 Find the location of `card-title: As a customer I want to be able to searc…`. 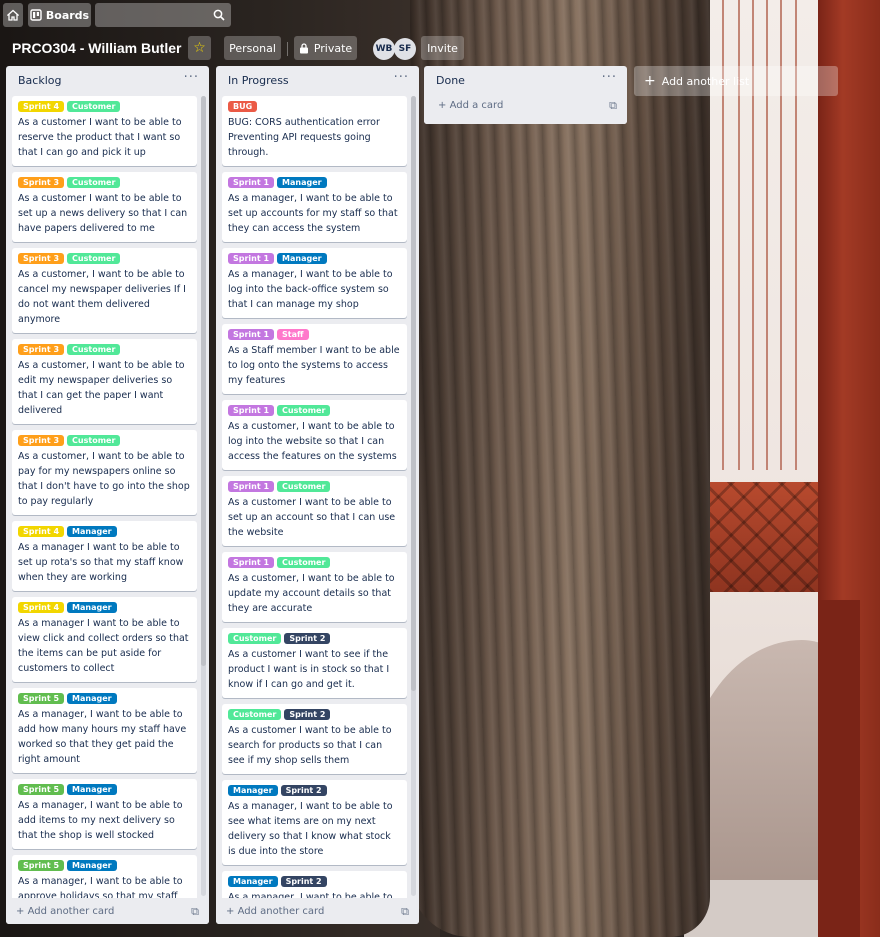

card-title: As a customer I want to be able to searc… is located at coordinates (310, 745).